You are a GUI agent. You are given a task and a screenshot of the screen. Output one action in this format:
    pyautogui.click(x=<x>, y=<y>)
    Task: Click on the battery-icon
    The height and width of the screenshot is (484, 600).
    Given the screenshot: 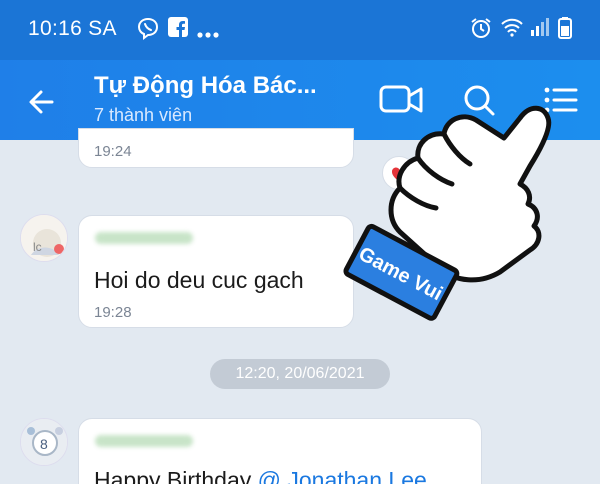 What is the action you would take?
    pyautogui.click(x=565, y=30)
    